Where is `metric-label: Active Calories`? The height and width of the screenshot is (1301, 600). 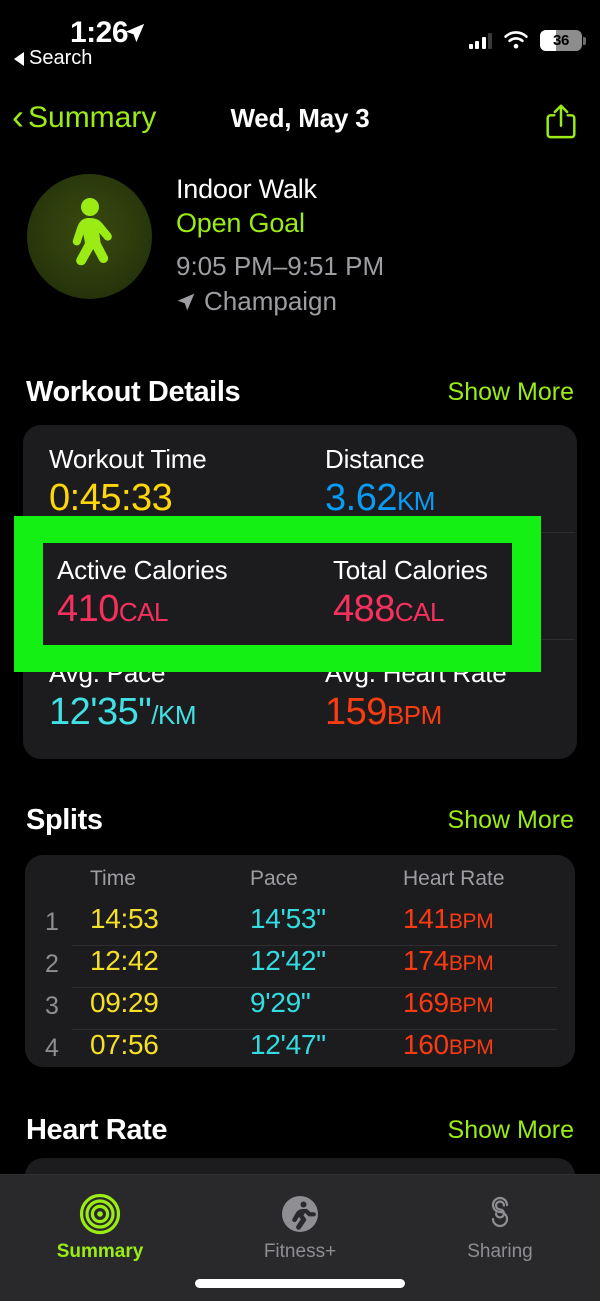
metric-label: Active Calories is located at coordinates (142, 570).